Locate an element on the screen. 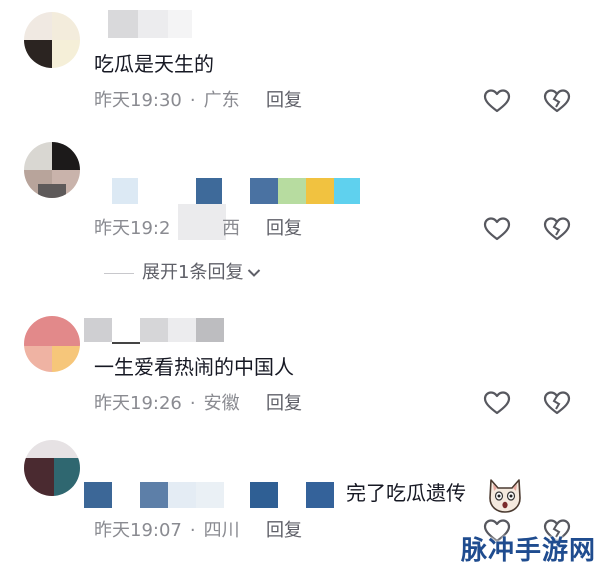 The width and height of the screenshot is (600, 568). comment-time: 昨天19:26 is located at coordinates (138, 403).